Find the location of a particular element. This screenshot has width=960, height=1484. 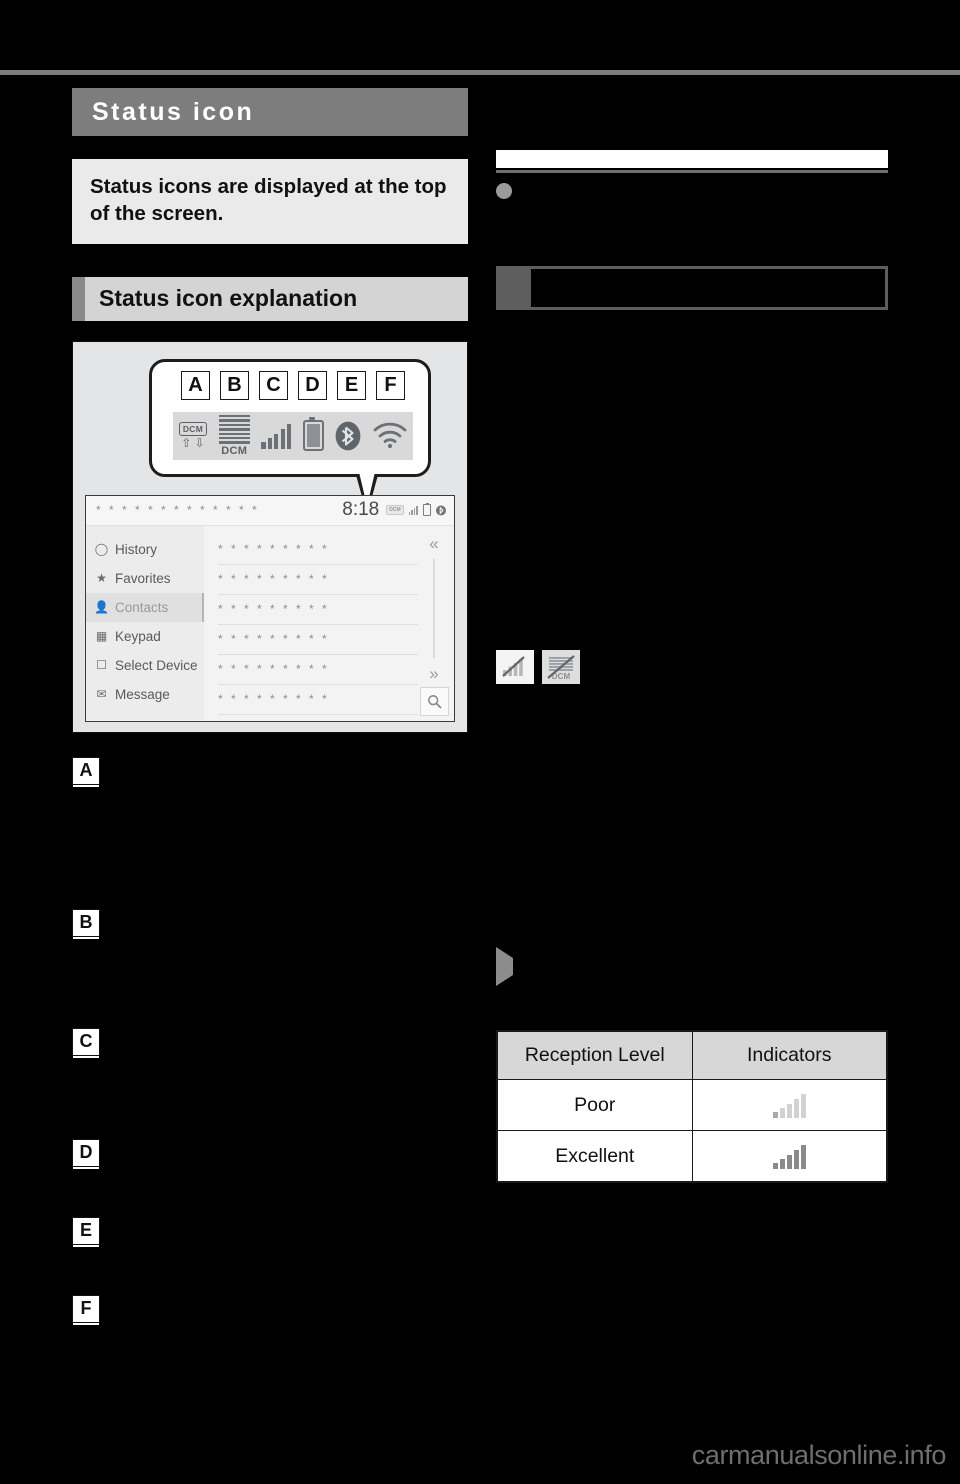

table-cell-indicator-poor is located at coordinates (789, 1105).